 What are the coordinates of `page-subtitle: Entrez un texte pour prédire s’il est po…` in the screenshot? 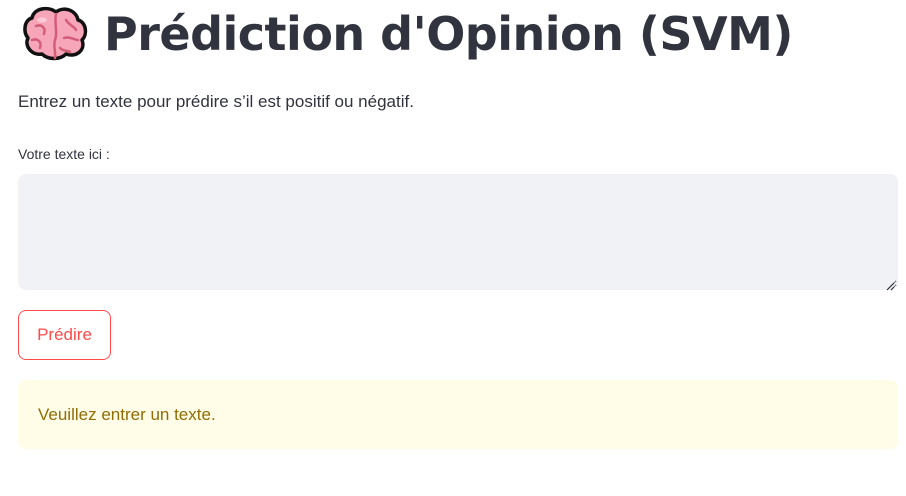 It's located at (216, 101).